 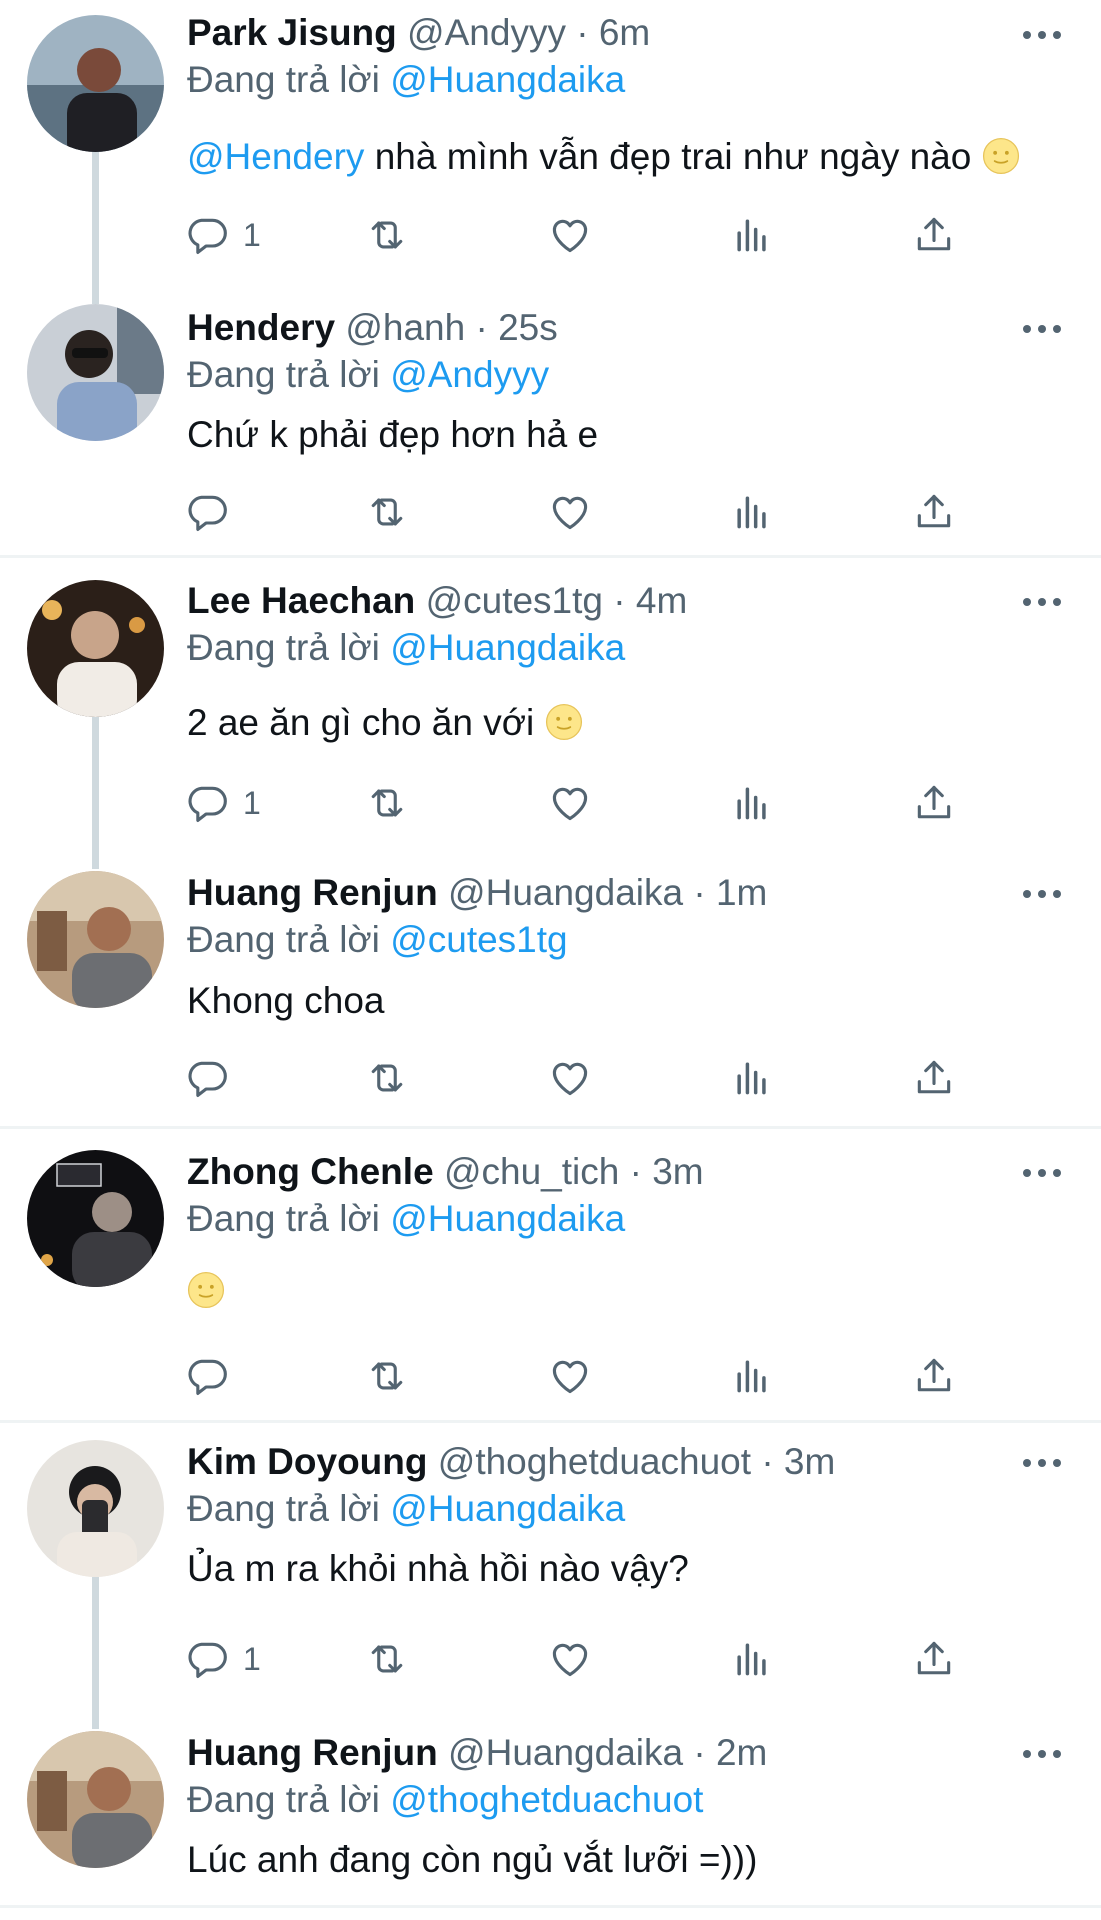 I want to click on user-handle: @cutes1tg, so click(x=514, y=600).